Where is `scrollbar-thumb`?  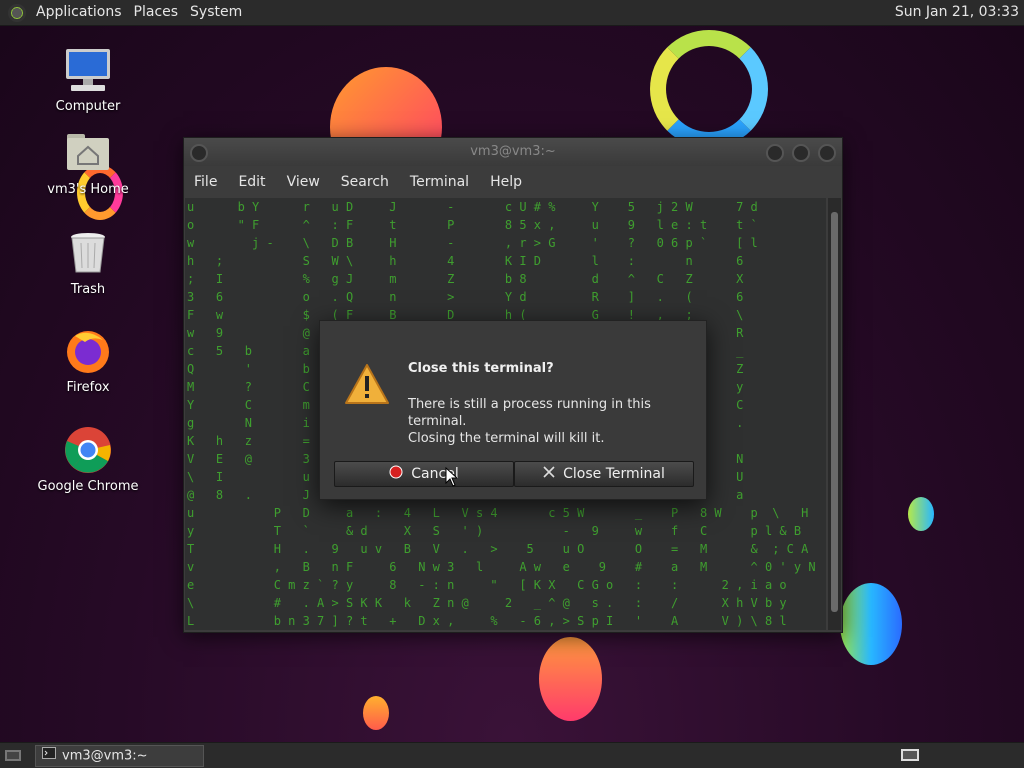 scrollbar-thumb is located at coordinates (834, 412).